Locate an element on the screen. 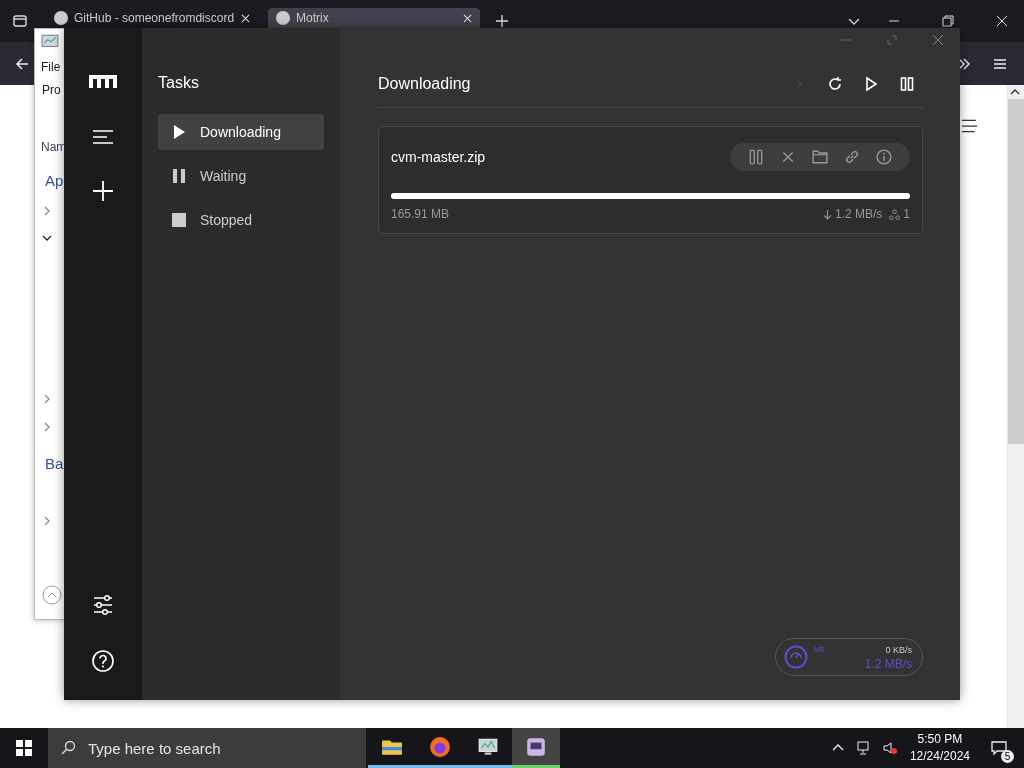 The width and height of the screenshot is (1024, 768). clock-time: 5:50 PM is located at coordinates (940, 739).